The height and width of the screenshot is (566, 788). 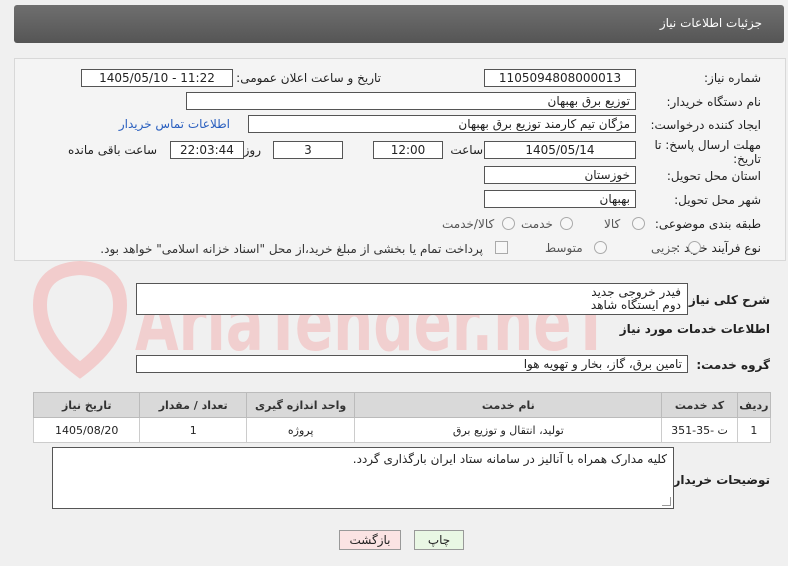 I want to click on category-label: طبقه بندی موضوعی:, so click(x=707, y=224).